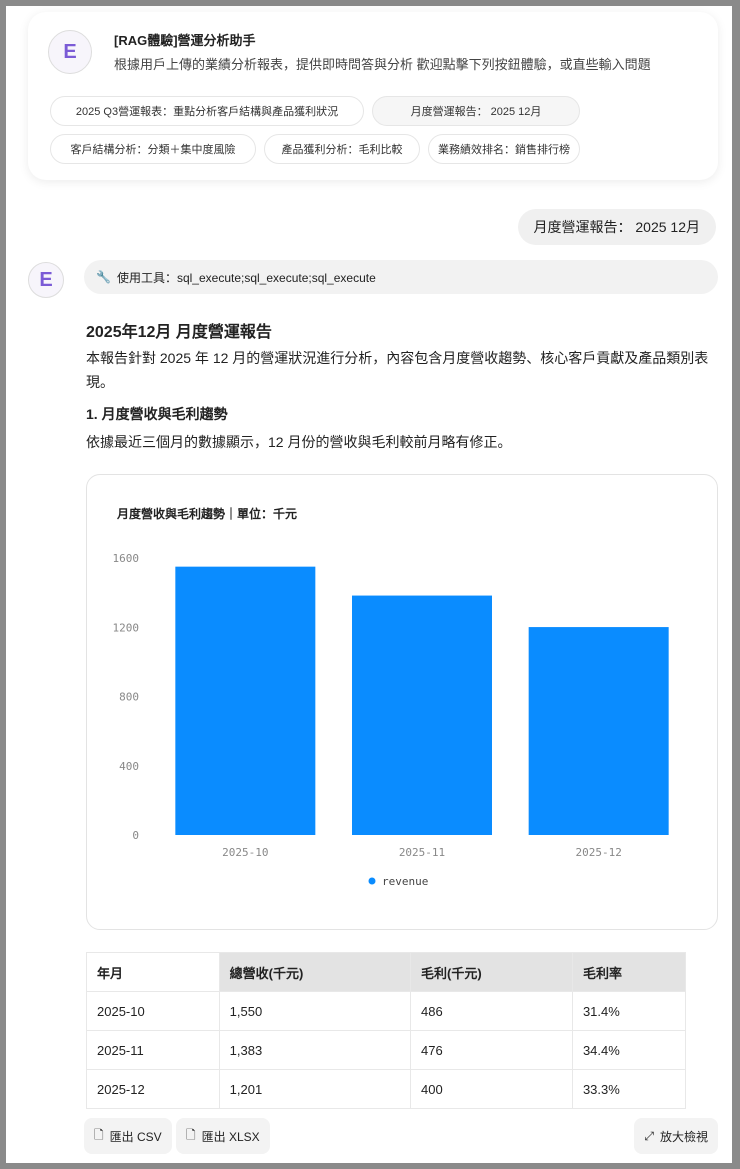 This screenshot has width=740, height=1169. Describe the element at coordinates (70, 52) in the screenshot. I see `assistant-logo-icon: E` at that location.